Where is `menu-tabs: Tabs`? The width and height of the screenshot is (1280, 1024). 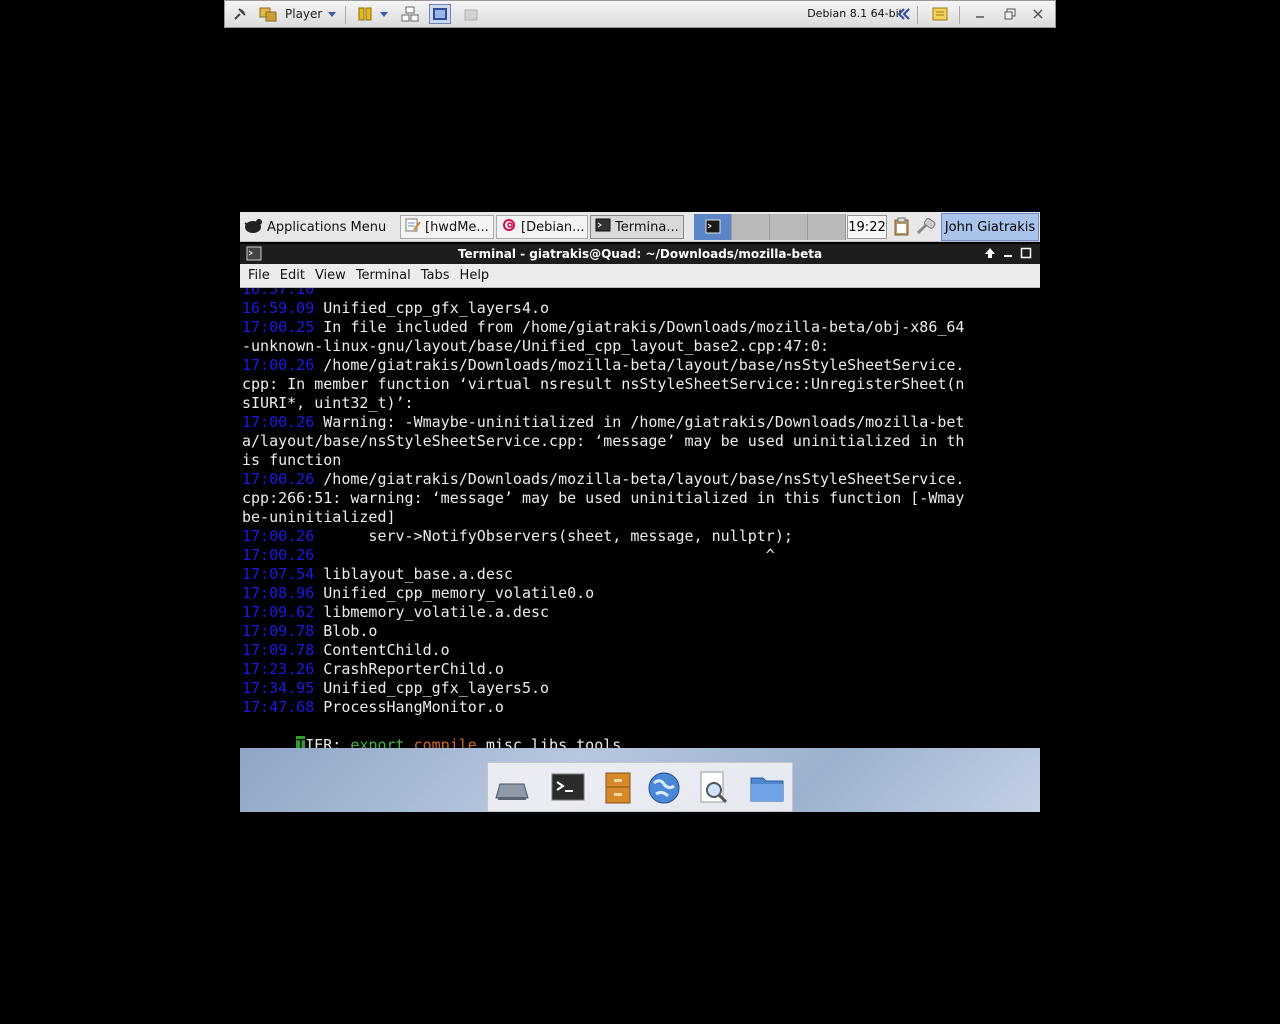
menu-tabs: Tabs is located at coordinates (435, 275).